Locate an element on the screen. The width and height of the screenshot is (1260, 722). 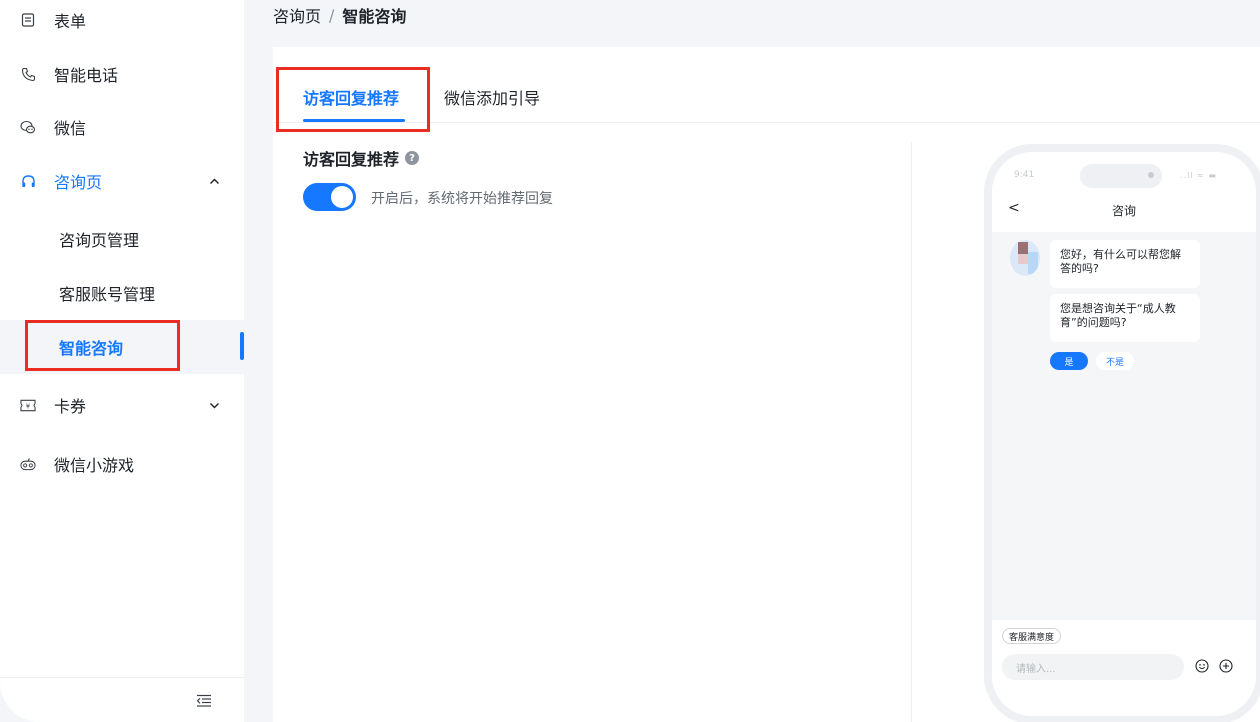
active-indicator is located at coordinates (242, 346).